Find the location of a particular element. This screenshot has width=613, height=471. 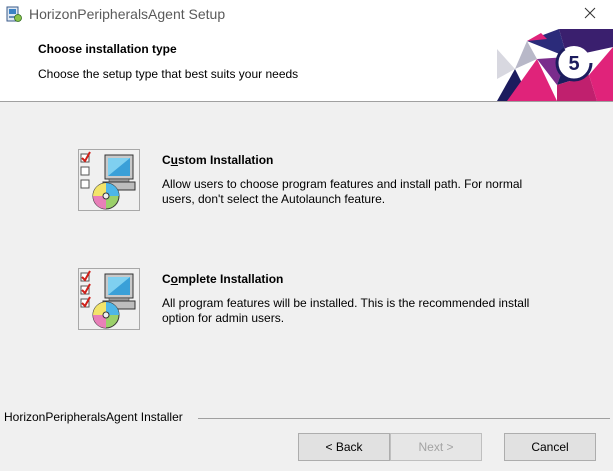

close-icon is located at coordinates (590, 14).